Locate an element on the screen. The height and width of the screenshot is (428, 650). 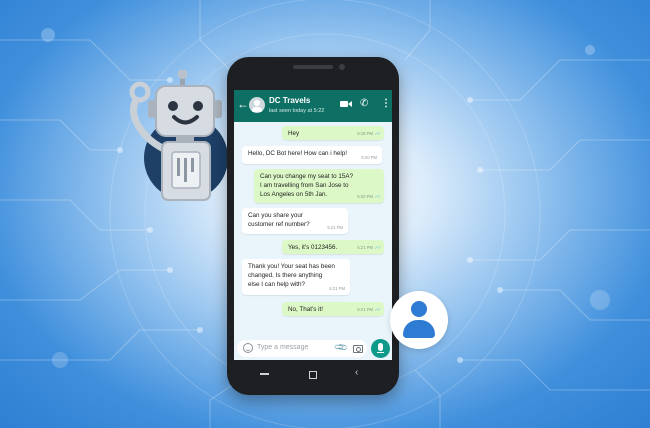
robot-illustration is located at coordinates (173, 137).